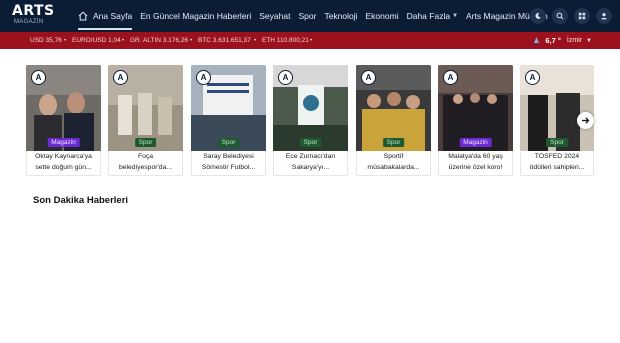  I want to click on search-icon, so click(560, 16).